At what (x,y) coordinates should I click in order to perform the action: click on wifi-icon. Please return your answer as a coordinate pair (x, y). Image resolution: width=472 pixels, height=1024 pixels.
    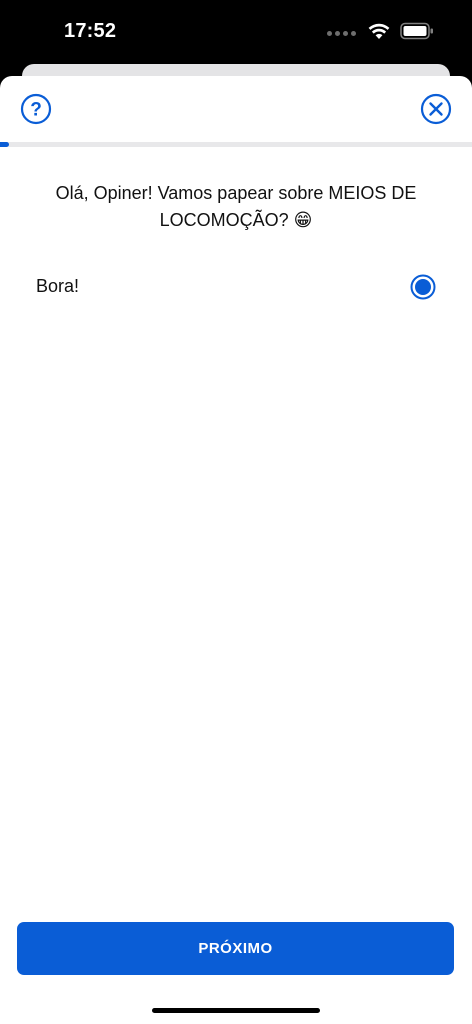
    Looking at the image, I should click on (379, 31).